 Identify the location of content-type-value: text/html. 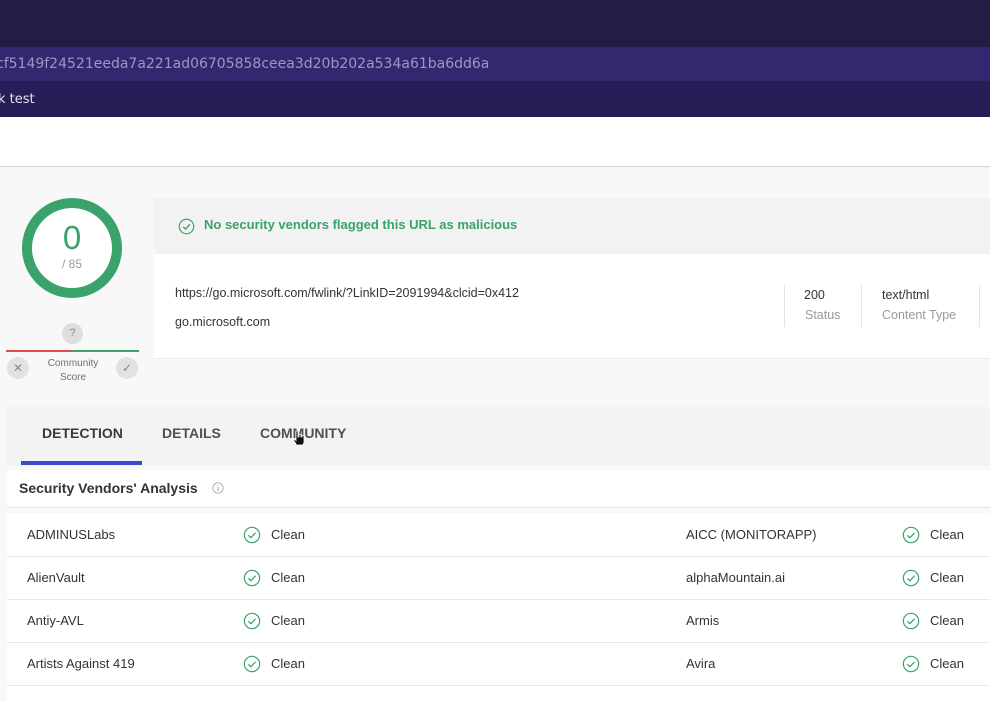
(906, 295).